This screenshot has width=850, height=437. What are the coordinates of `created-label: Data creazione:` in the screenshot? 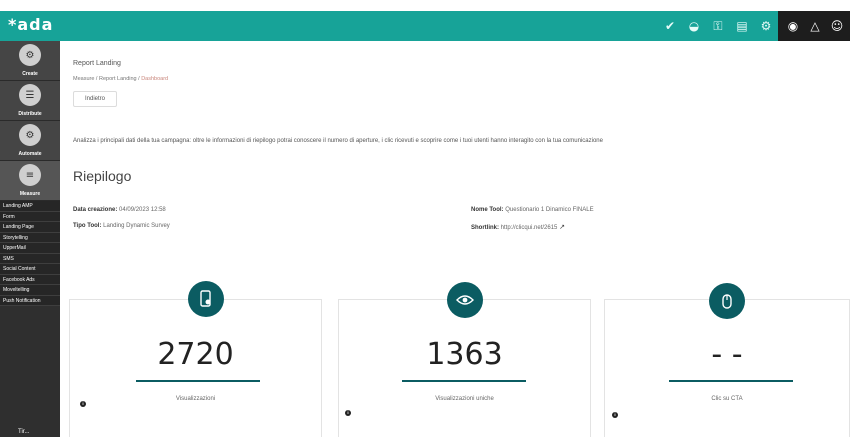 It's located at (95, 210).